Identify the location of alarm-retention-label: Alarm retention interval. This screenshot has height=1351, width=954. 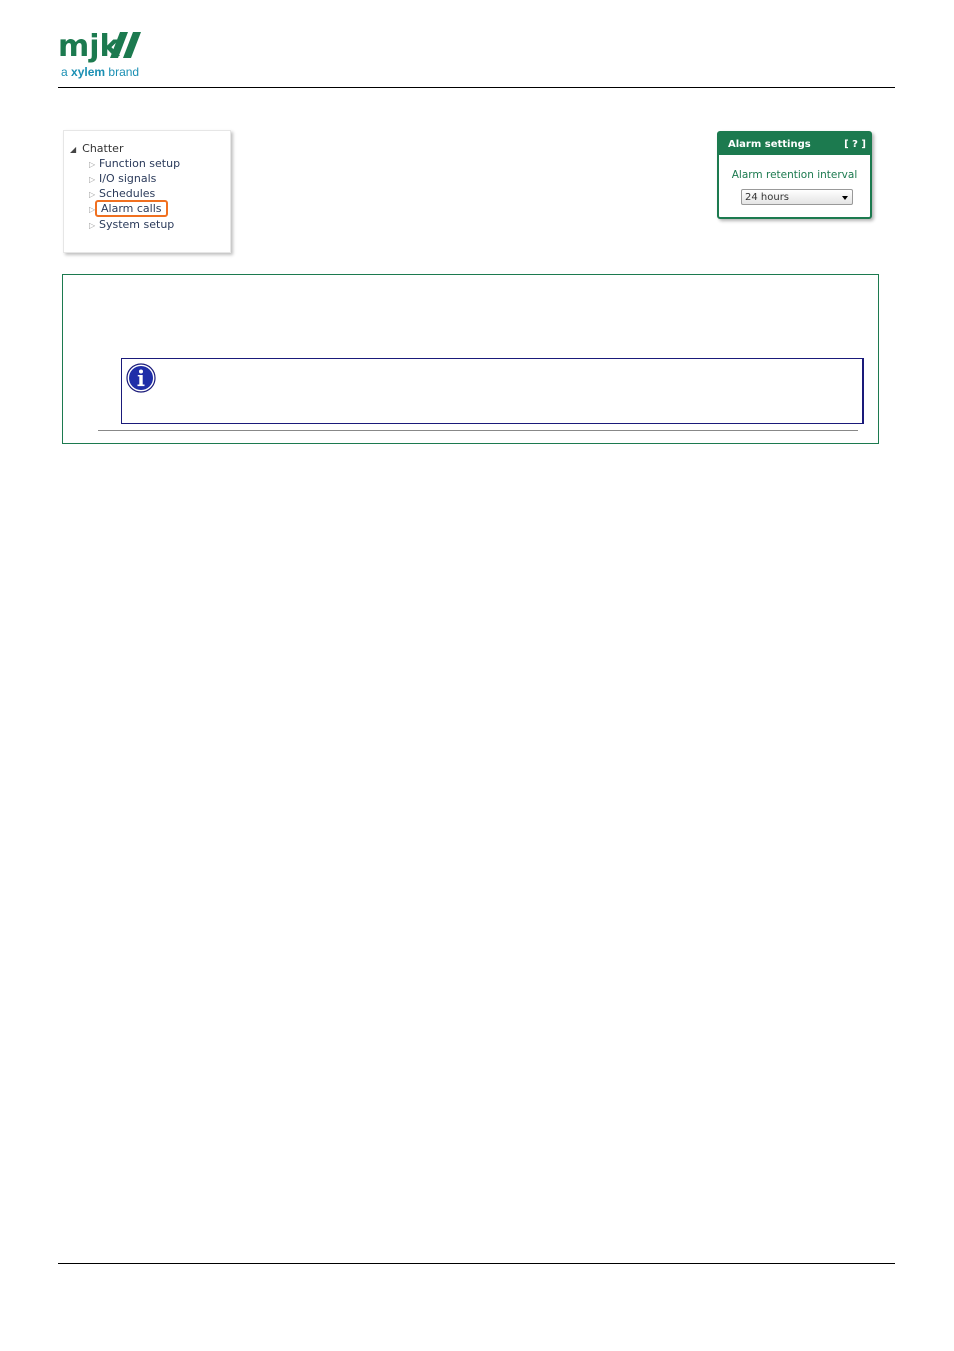
(794, 175).